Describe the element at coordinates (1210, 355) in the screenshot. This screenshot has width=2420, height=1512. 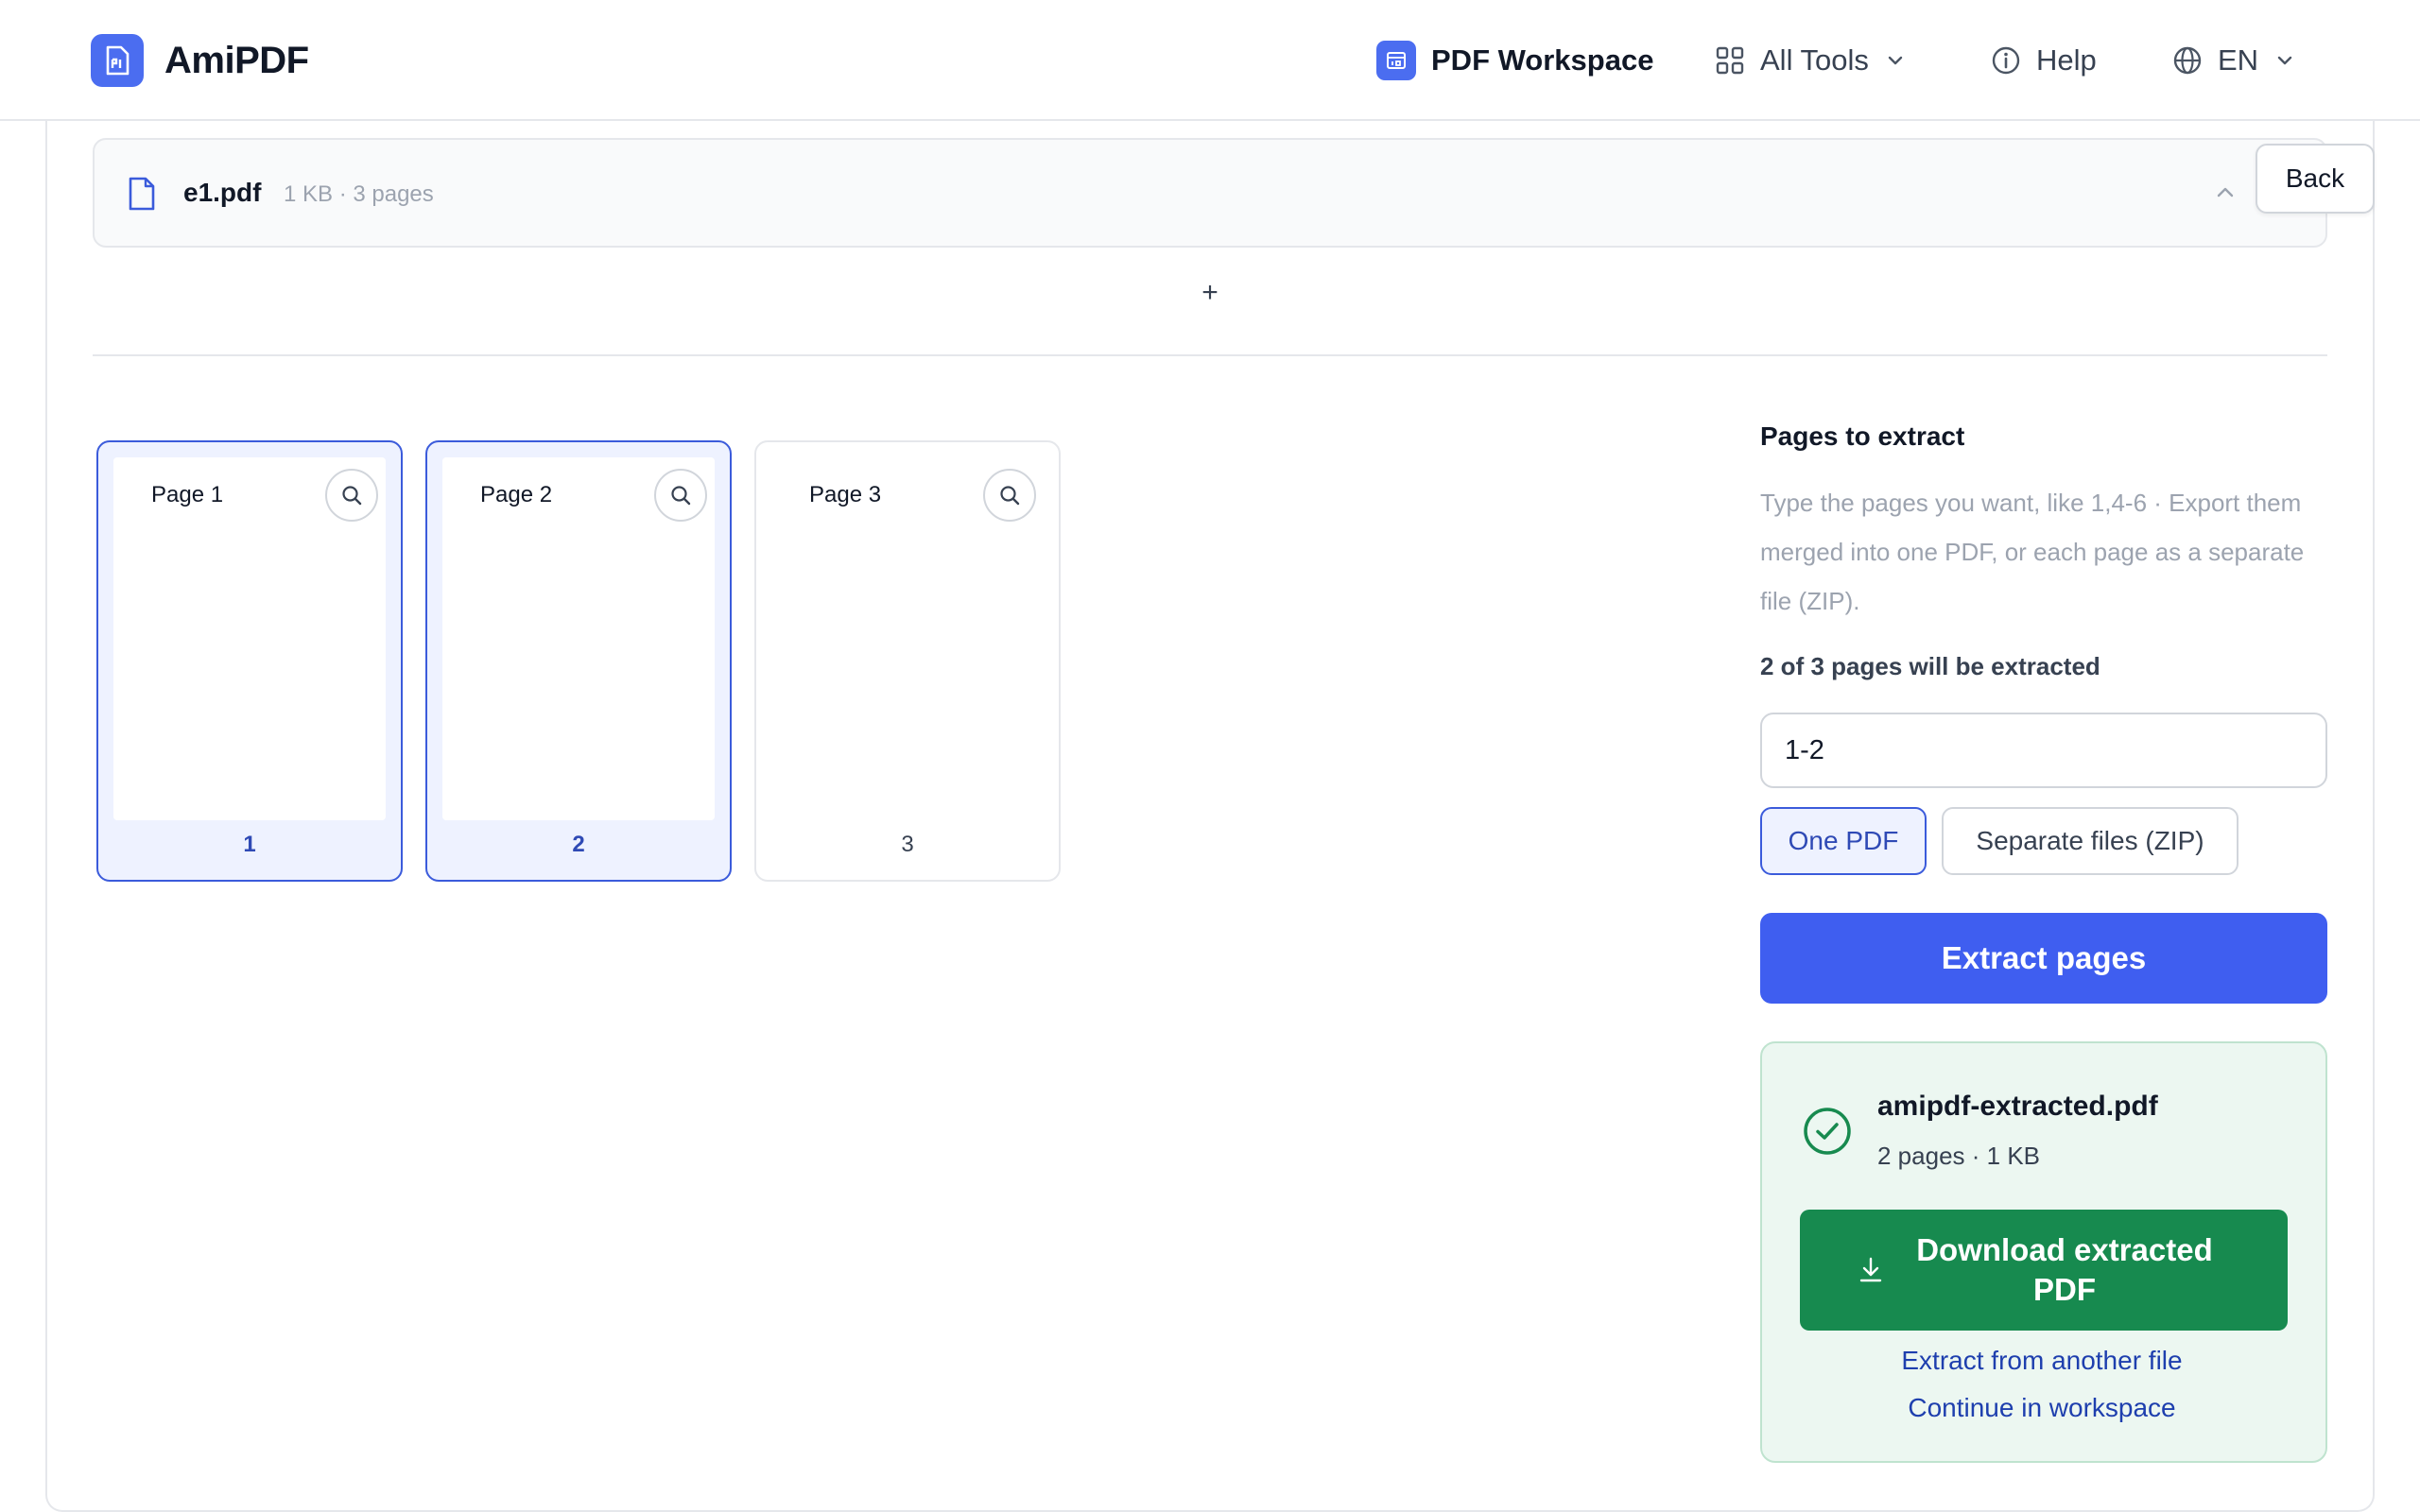
I see `section-divider` at that location.